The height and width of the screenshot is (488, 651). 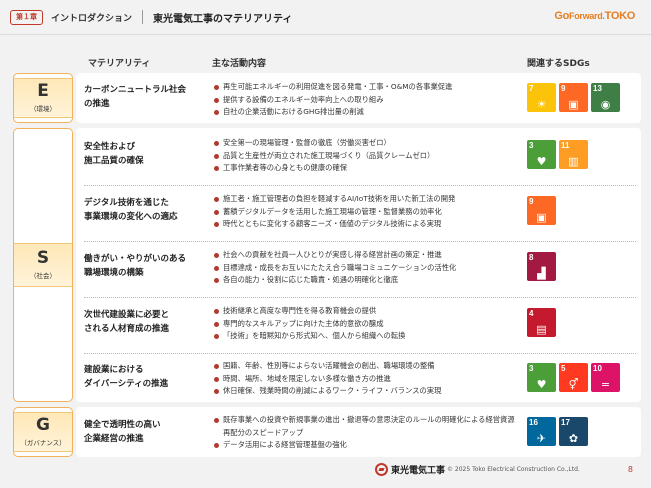 I want to click on sdg-8-icon: 8 ▟, so click(x=541, y=266).